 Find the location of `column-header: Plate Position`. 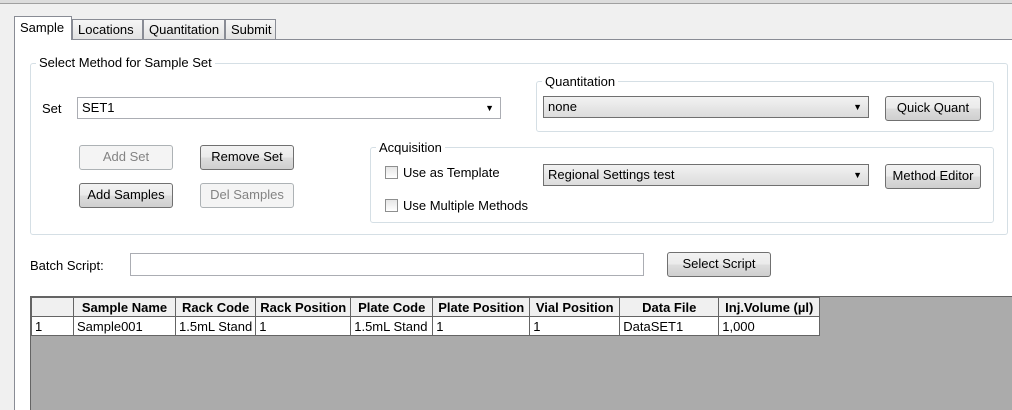

column-header: Plate Position is located at coordinates (481, 307).